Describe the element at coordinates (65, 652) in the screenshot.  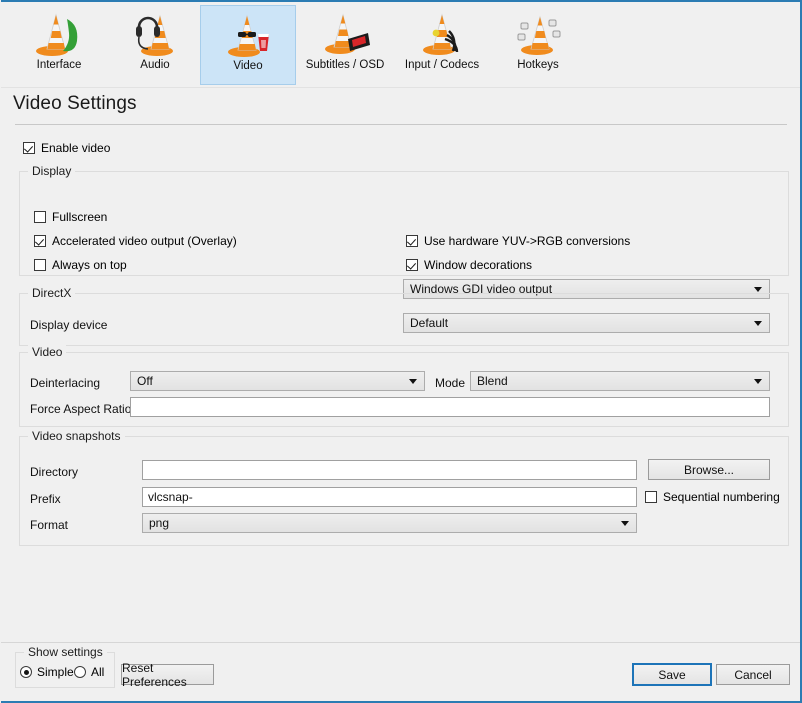
I see `show-settings-legend: Show settings` at that location.